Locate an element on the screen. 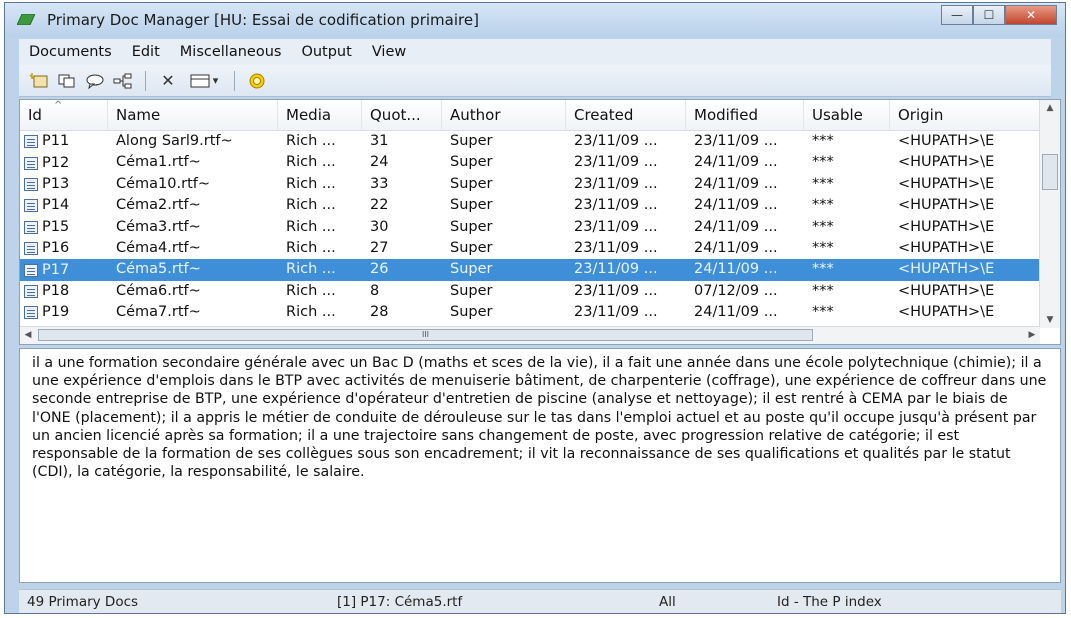  cell-quotations: 30 is located at coordinates (402, 227).